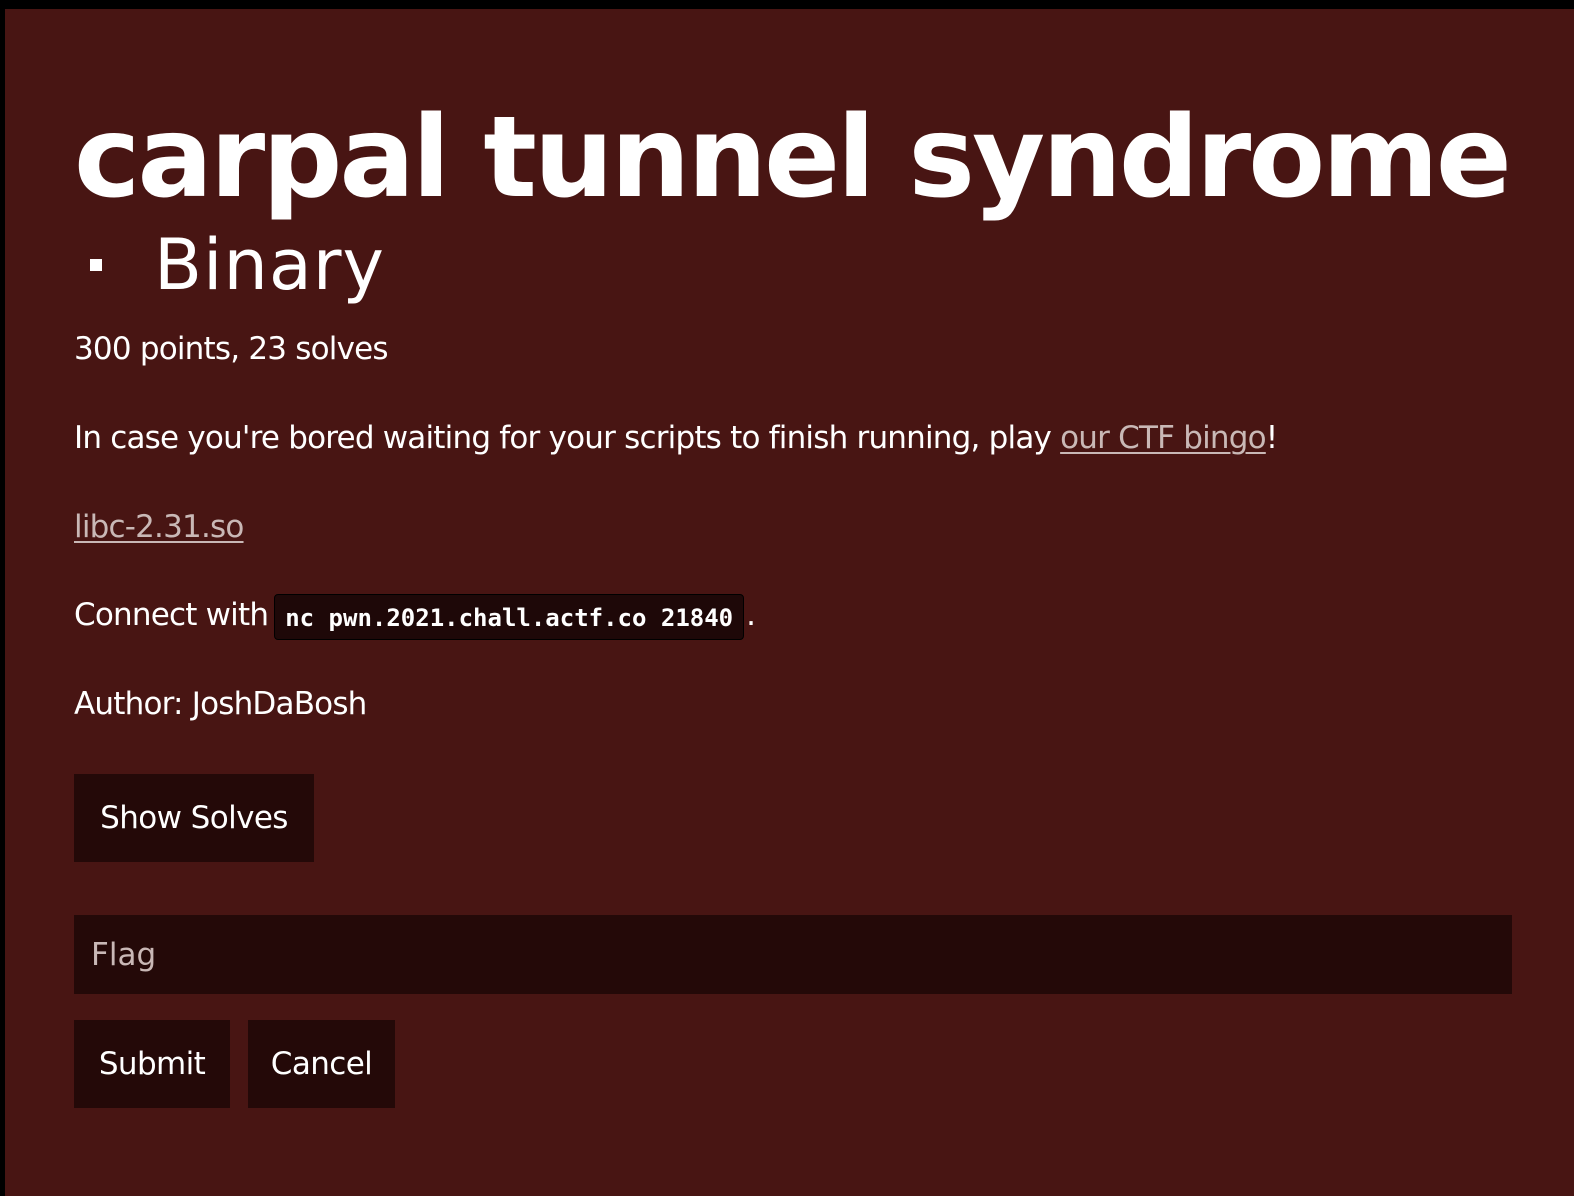  I want to click on show-solves-button: Show Solves, so click(194, 818).